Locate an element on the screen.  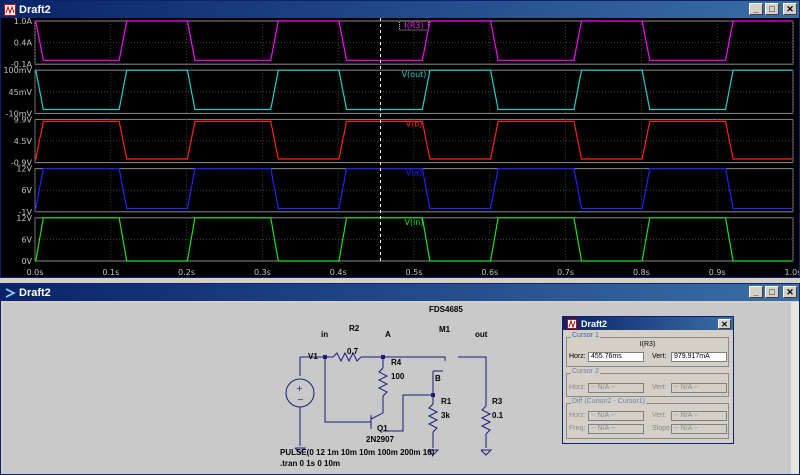
trace-label: V(out) is located at coordinates (414, 74).